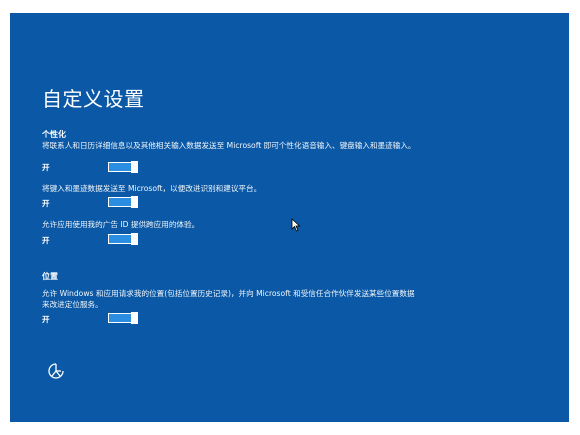 This screenshot has height=435, width=580. What do you see at coordinates (93, 99) in the screenshot?
I see `page-title: 自定义设置` at bounding box center [93, 99].